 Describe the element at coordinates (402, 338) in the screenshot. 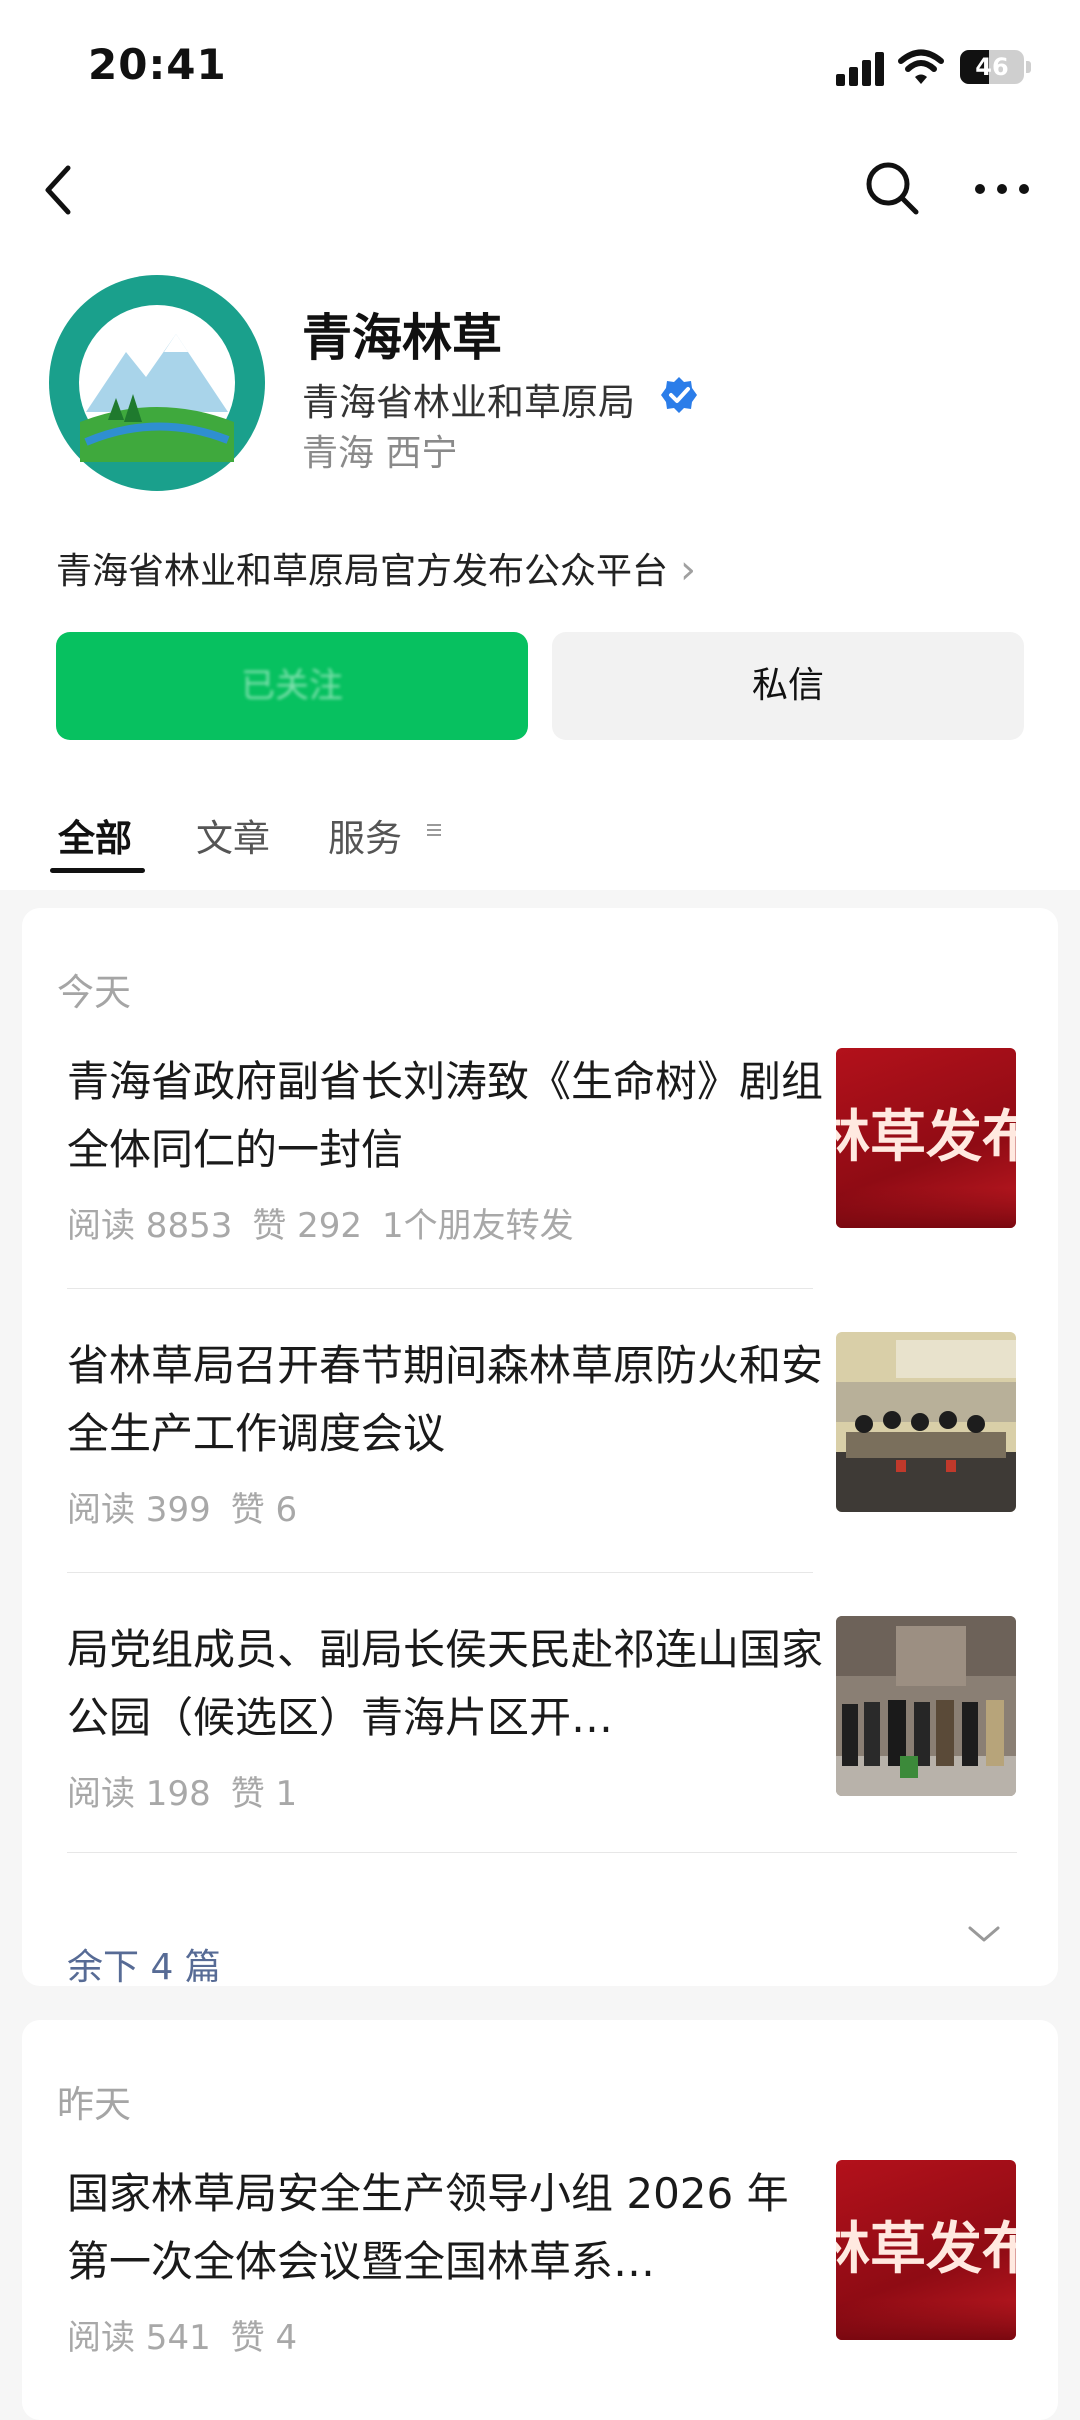

I see `account-name: 青海林草` at that location.